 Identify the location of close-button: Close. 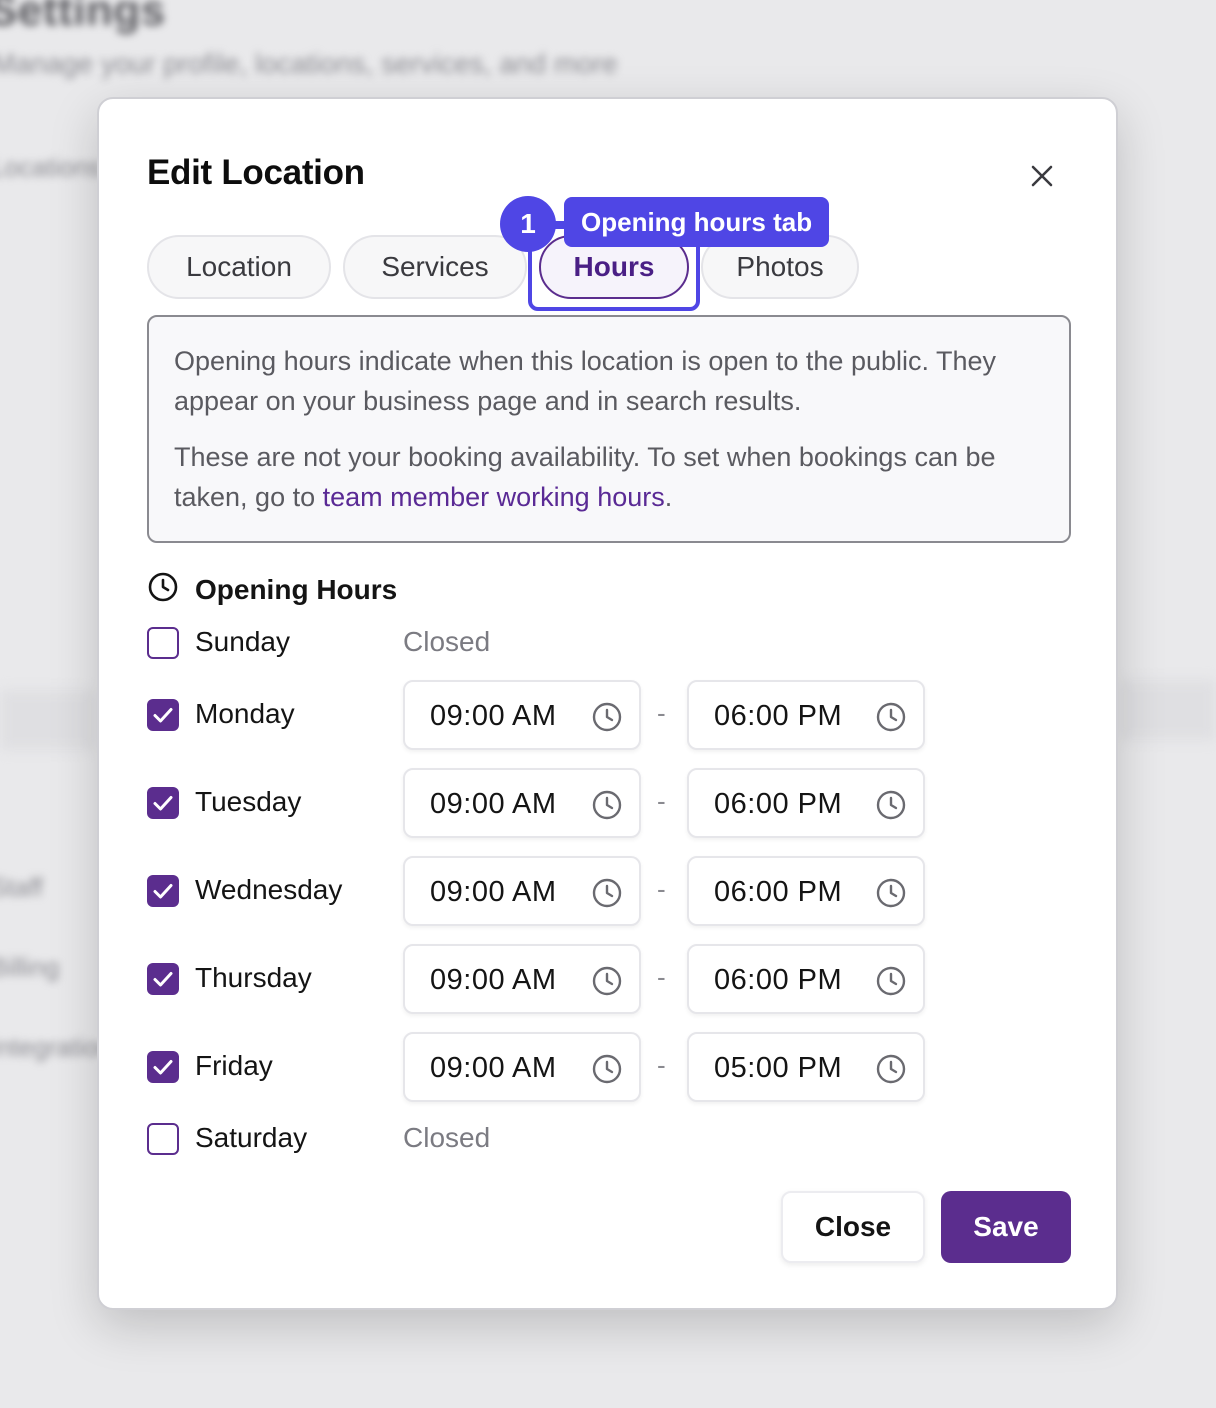
(853, 1227).